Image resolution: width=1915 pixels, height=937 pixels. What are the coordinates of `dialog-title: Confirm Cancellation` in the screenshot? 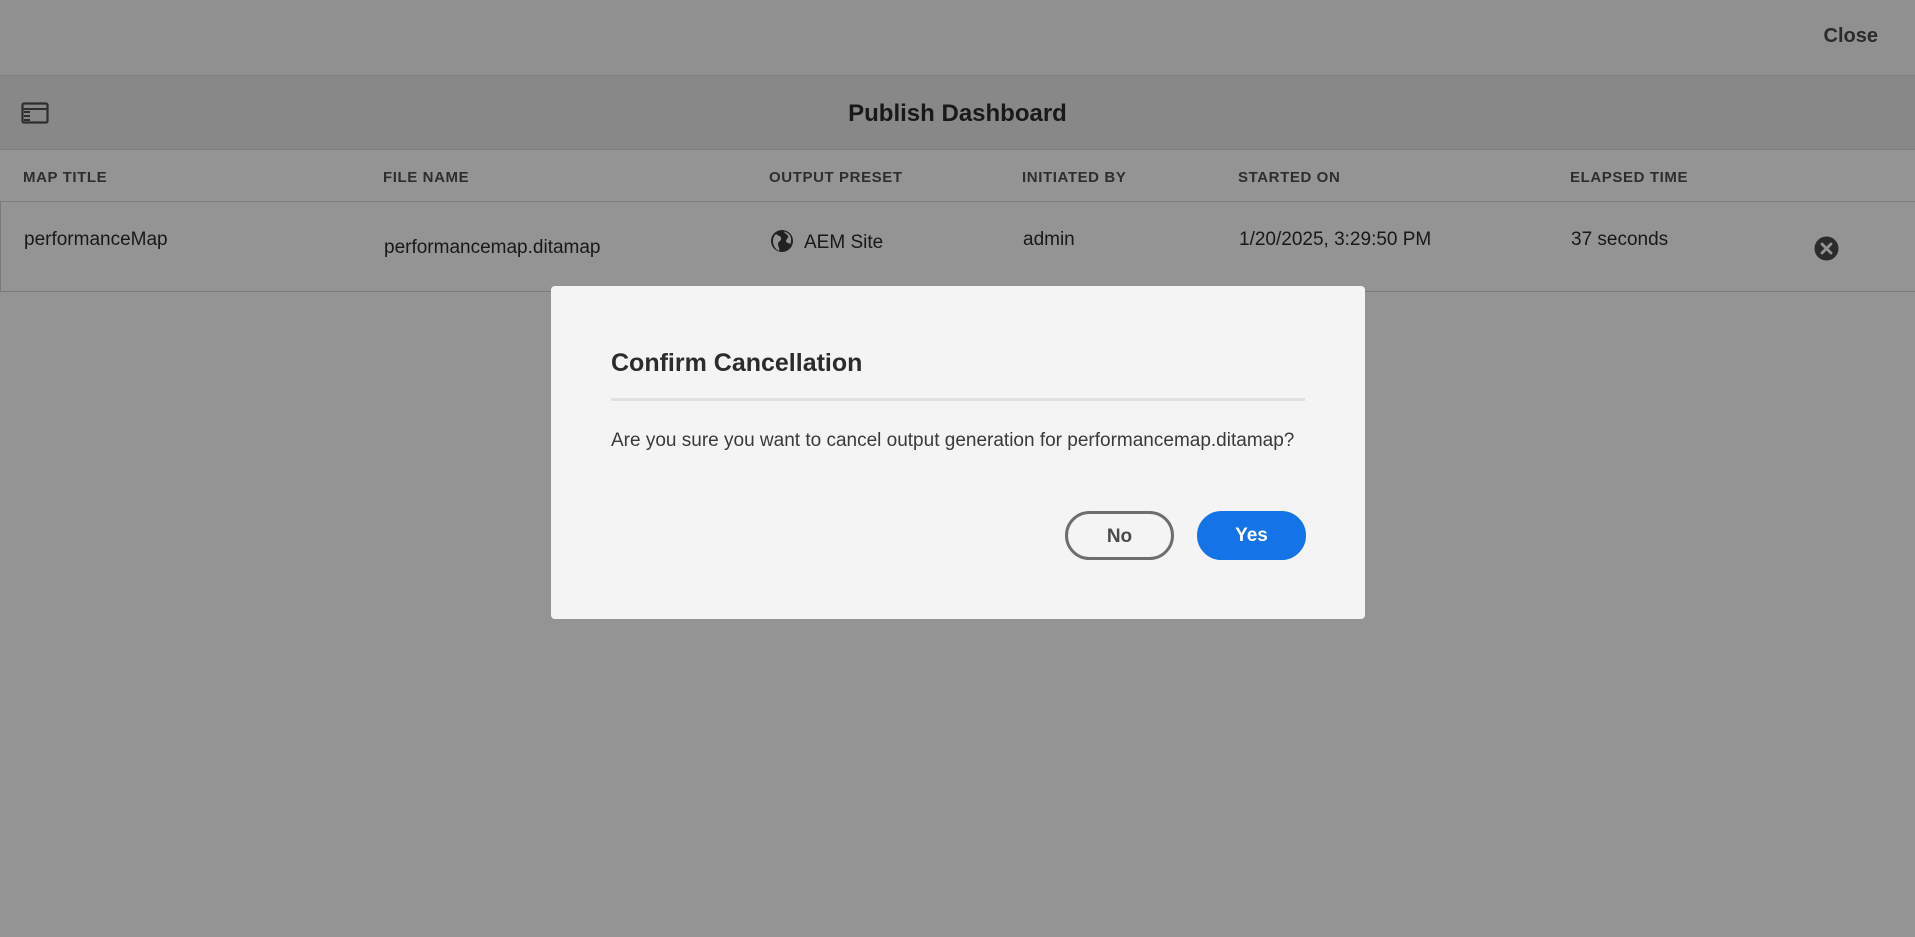 It's located at (737, 363).